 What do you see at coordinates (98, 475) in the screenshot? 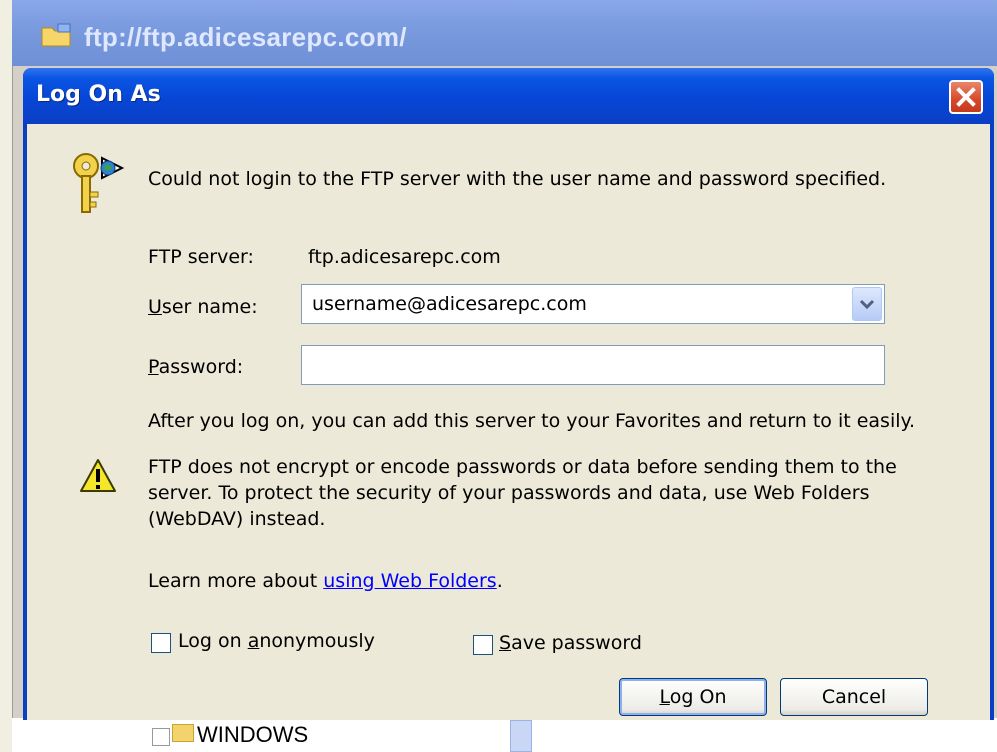
I see `warning-icon` at bounding box center [98, 475].